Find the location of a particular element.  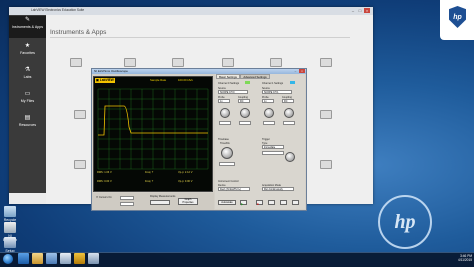

sidebar-item-my-files: ▭ My Files is located at coordinates (27, 98).